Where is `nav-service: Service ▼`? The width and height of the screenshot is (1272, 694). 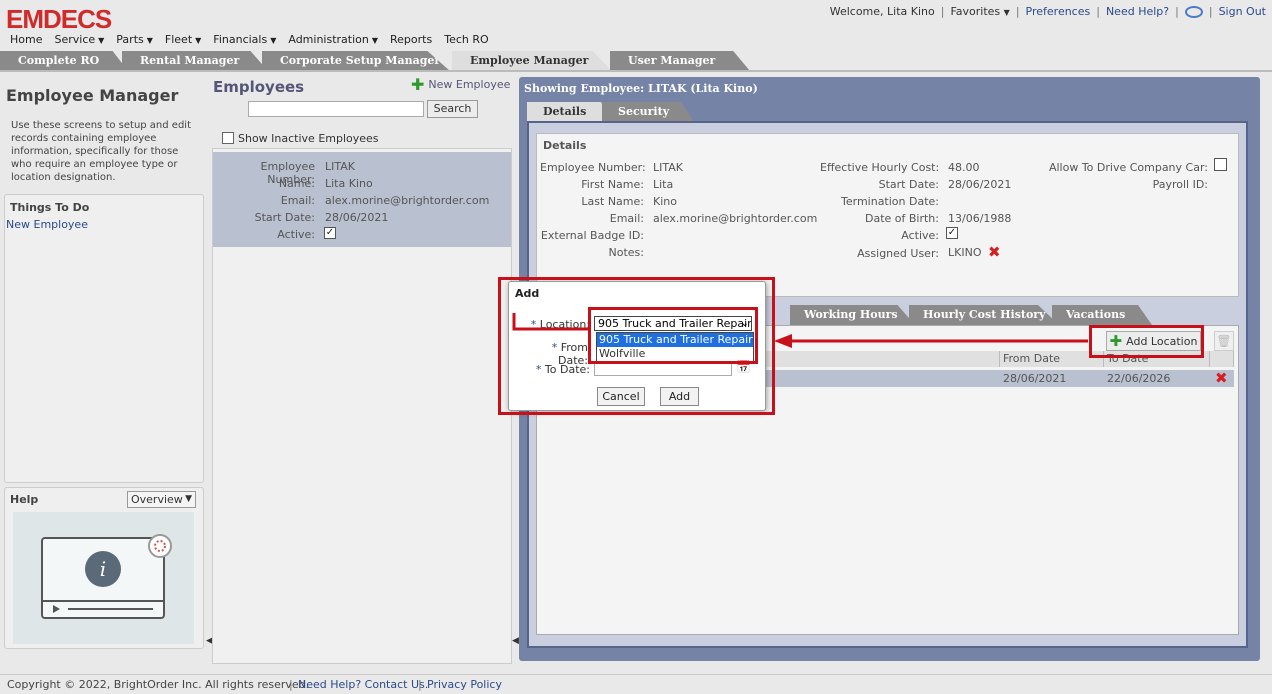
nav-service: Service ▼ is located at coordinates (79, 39).